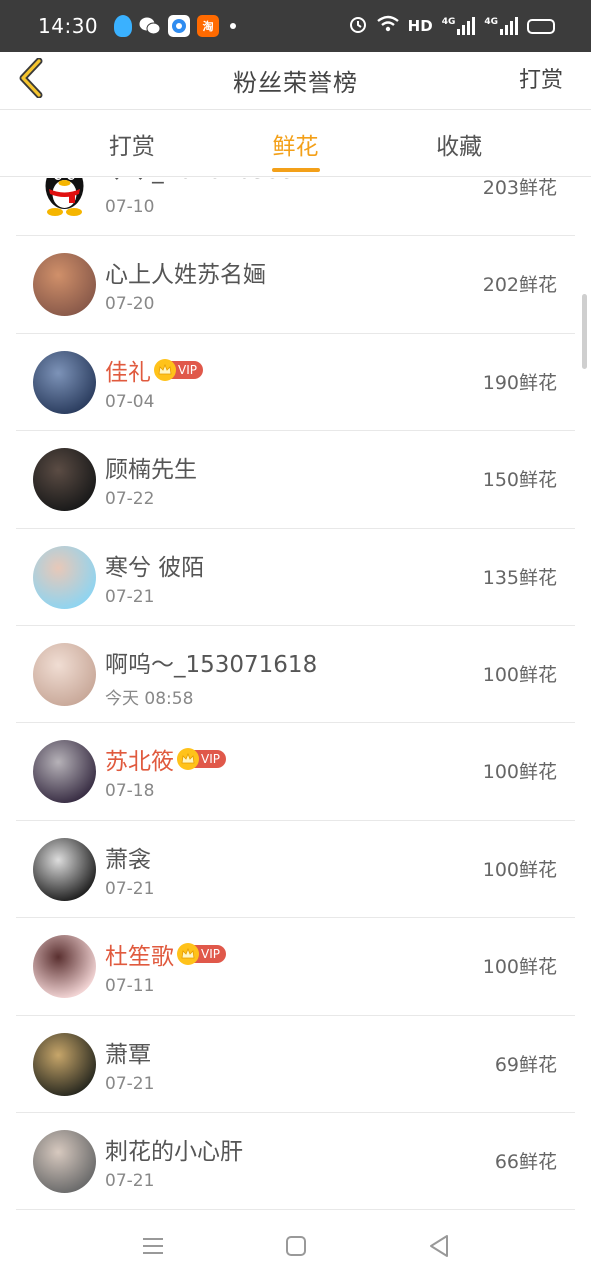 This screenshot has width=591, height=1280. Describe the element at coordinates (519, 188) in the screenshot. I see `flower-count: 203鲜花` at that location.